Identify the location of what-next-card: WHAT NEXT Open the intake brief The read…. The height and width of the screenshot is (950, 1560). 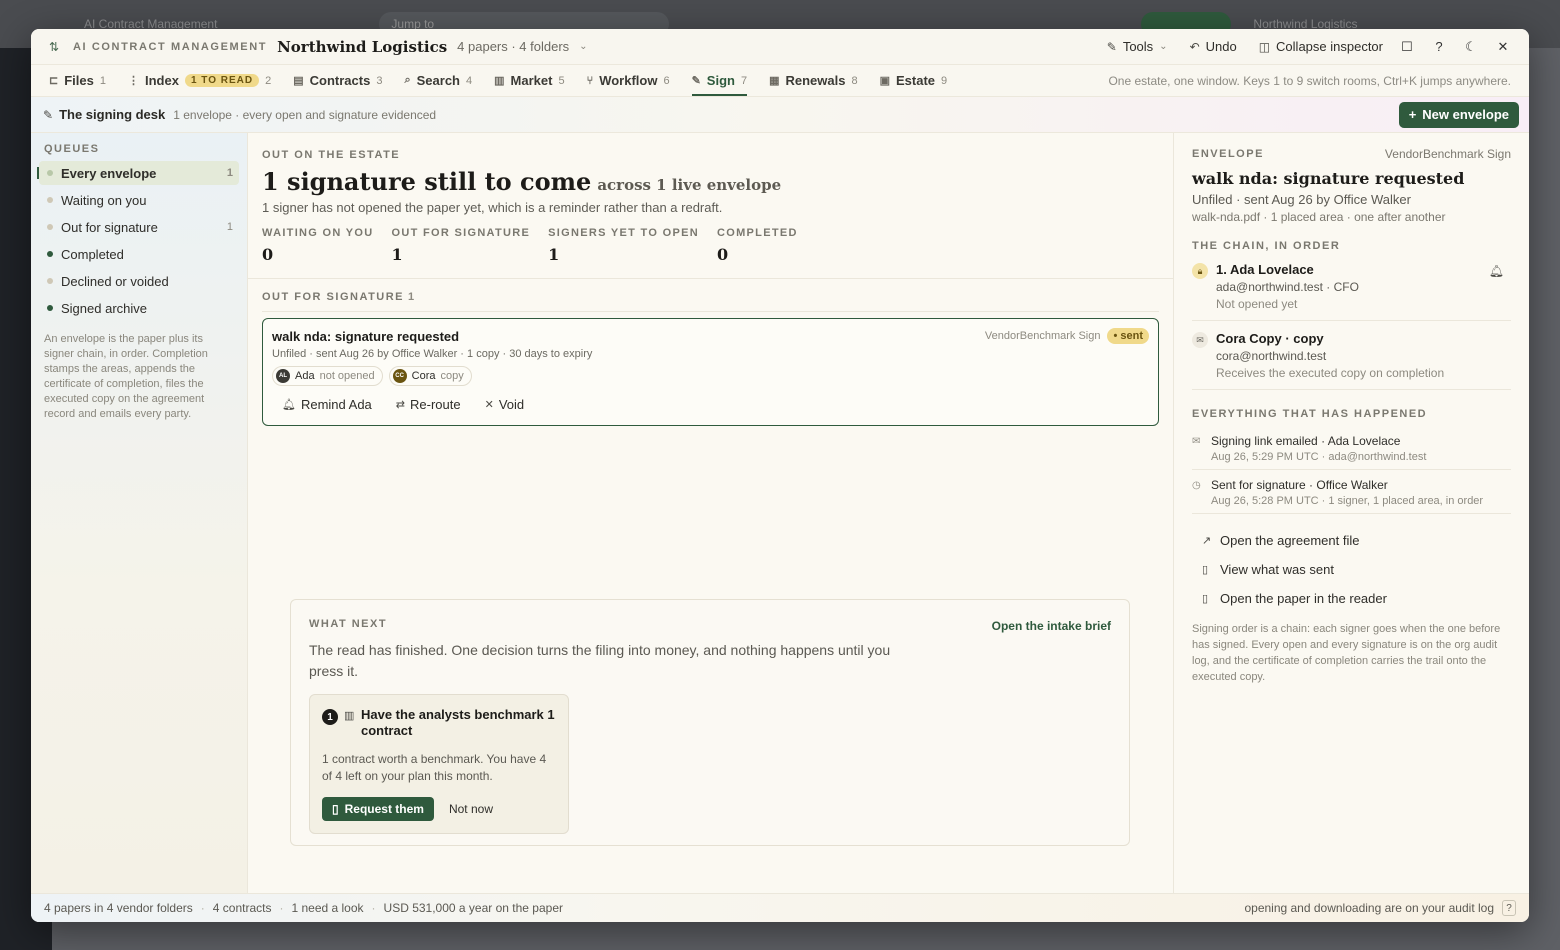
(710, 722).